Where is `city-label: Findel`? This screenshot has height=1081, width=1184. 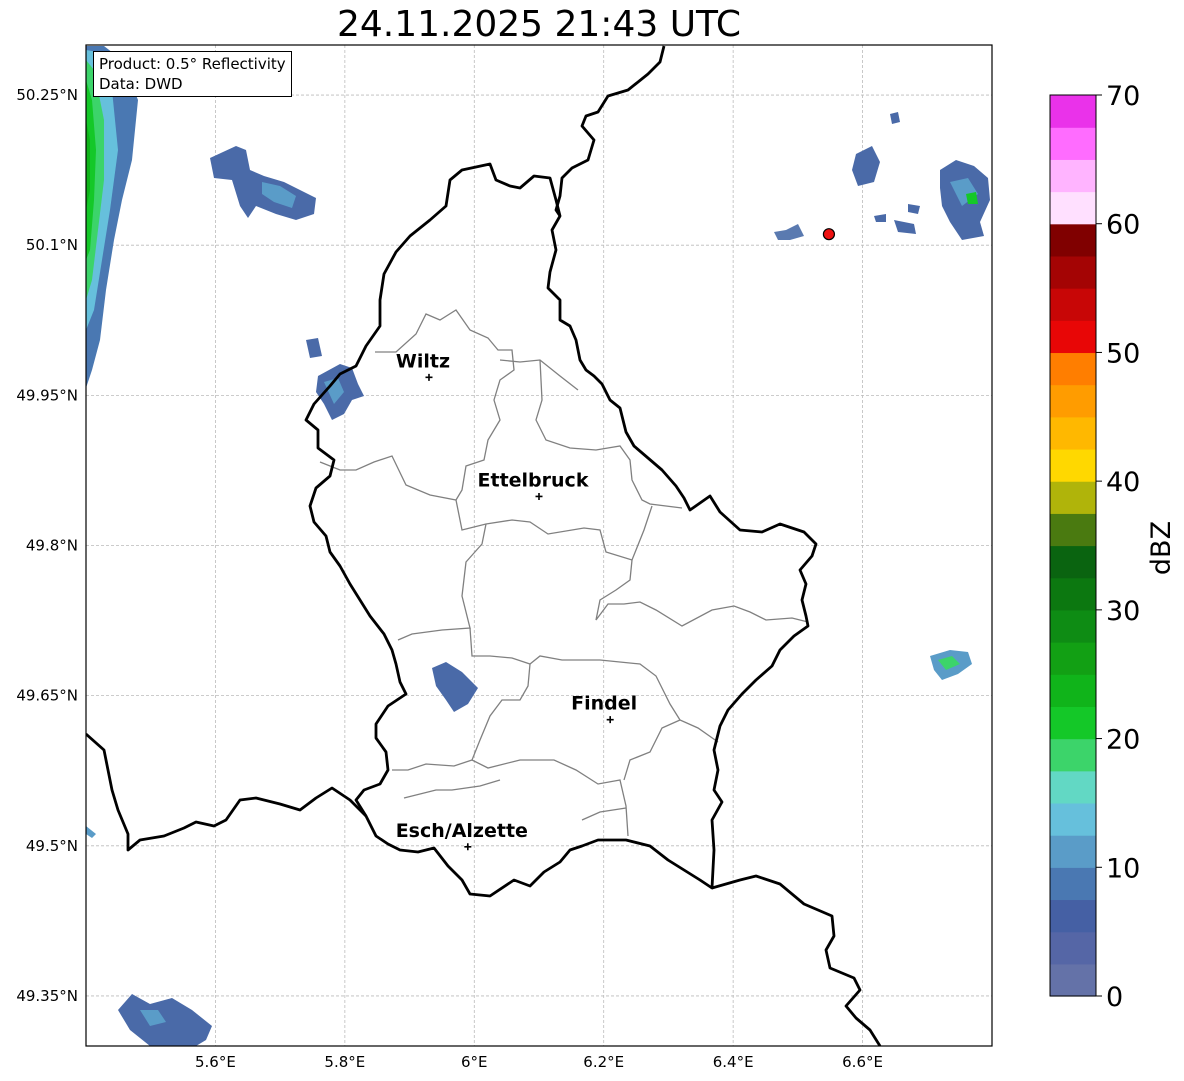
city-label: Findel is located at coordinates (604, 704).